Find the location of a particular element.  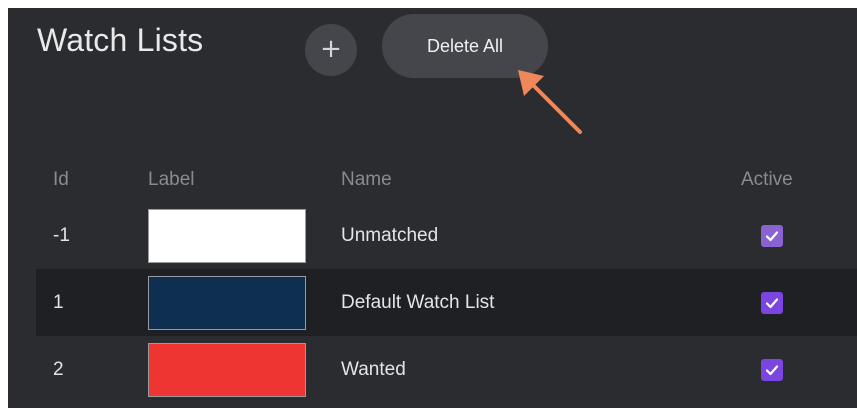

row-name: Unmatched is located at coordinates (390, 235).